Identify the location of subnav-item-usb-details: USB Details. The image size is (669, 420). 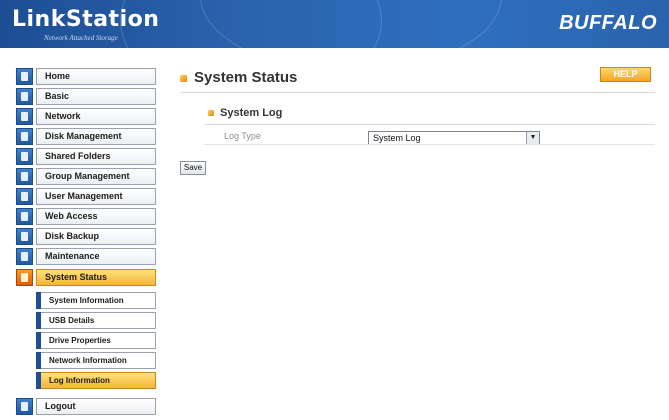
(96, 320).